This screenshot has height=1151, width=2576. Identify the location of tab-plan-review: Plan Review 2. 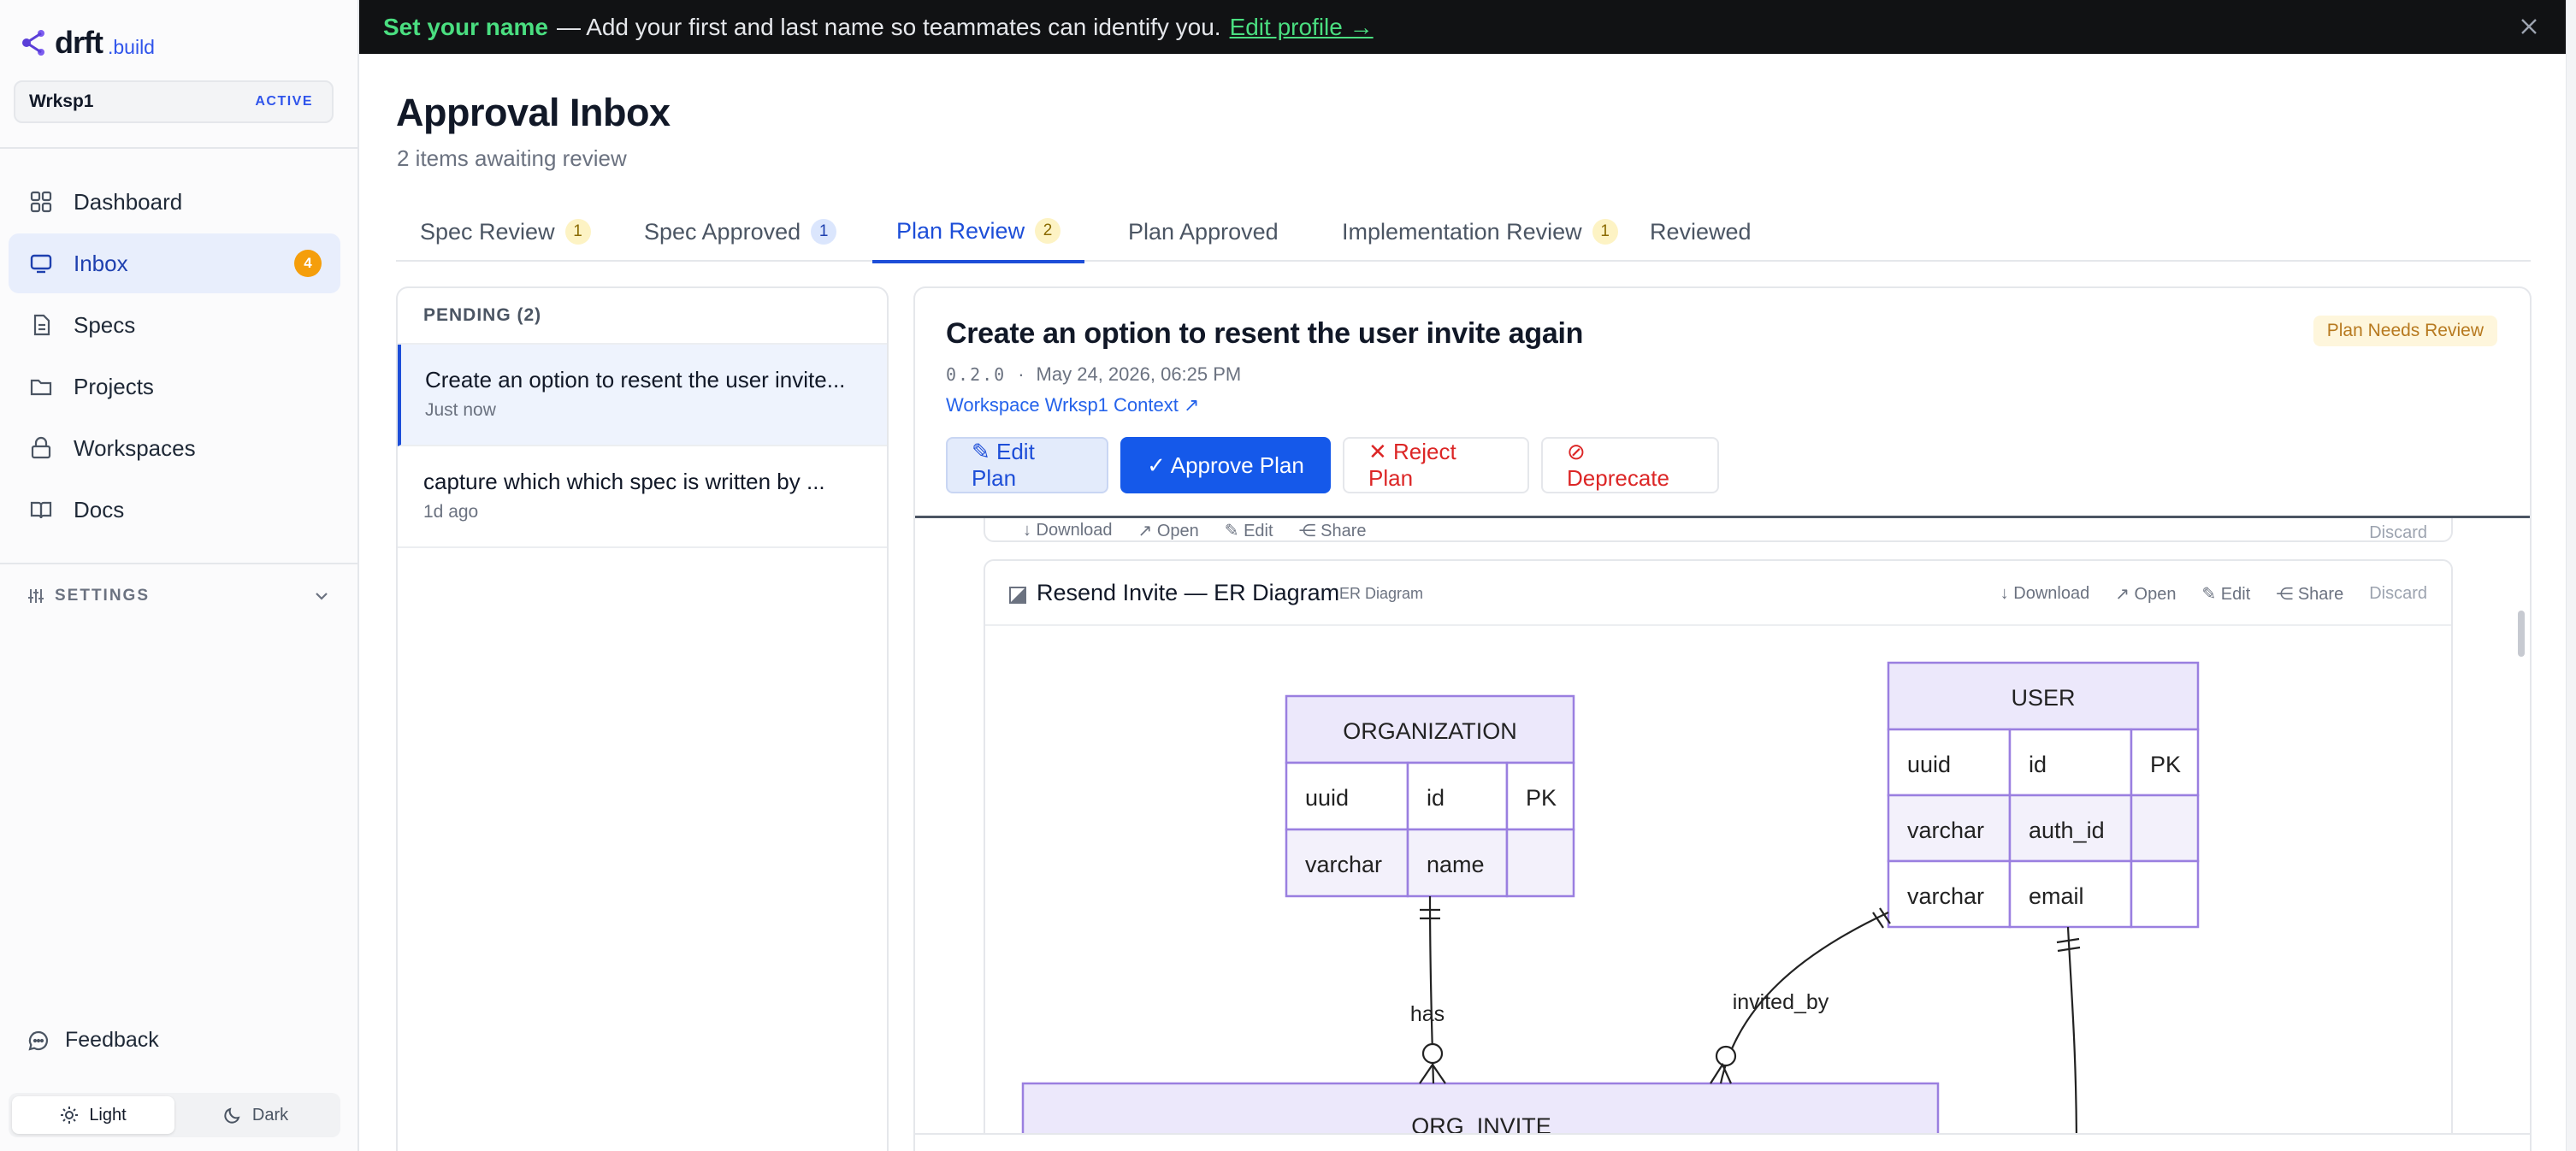
(978, 232).